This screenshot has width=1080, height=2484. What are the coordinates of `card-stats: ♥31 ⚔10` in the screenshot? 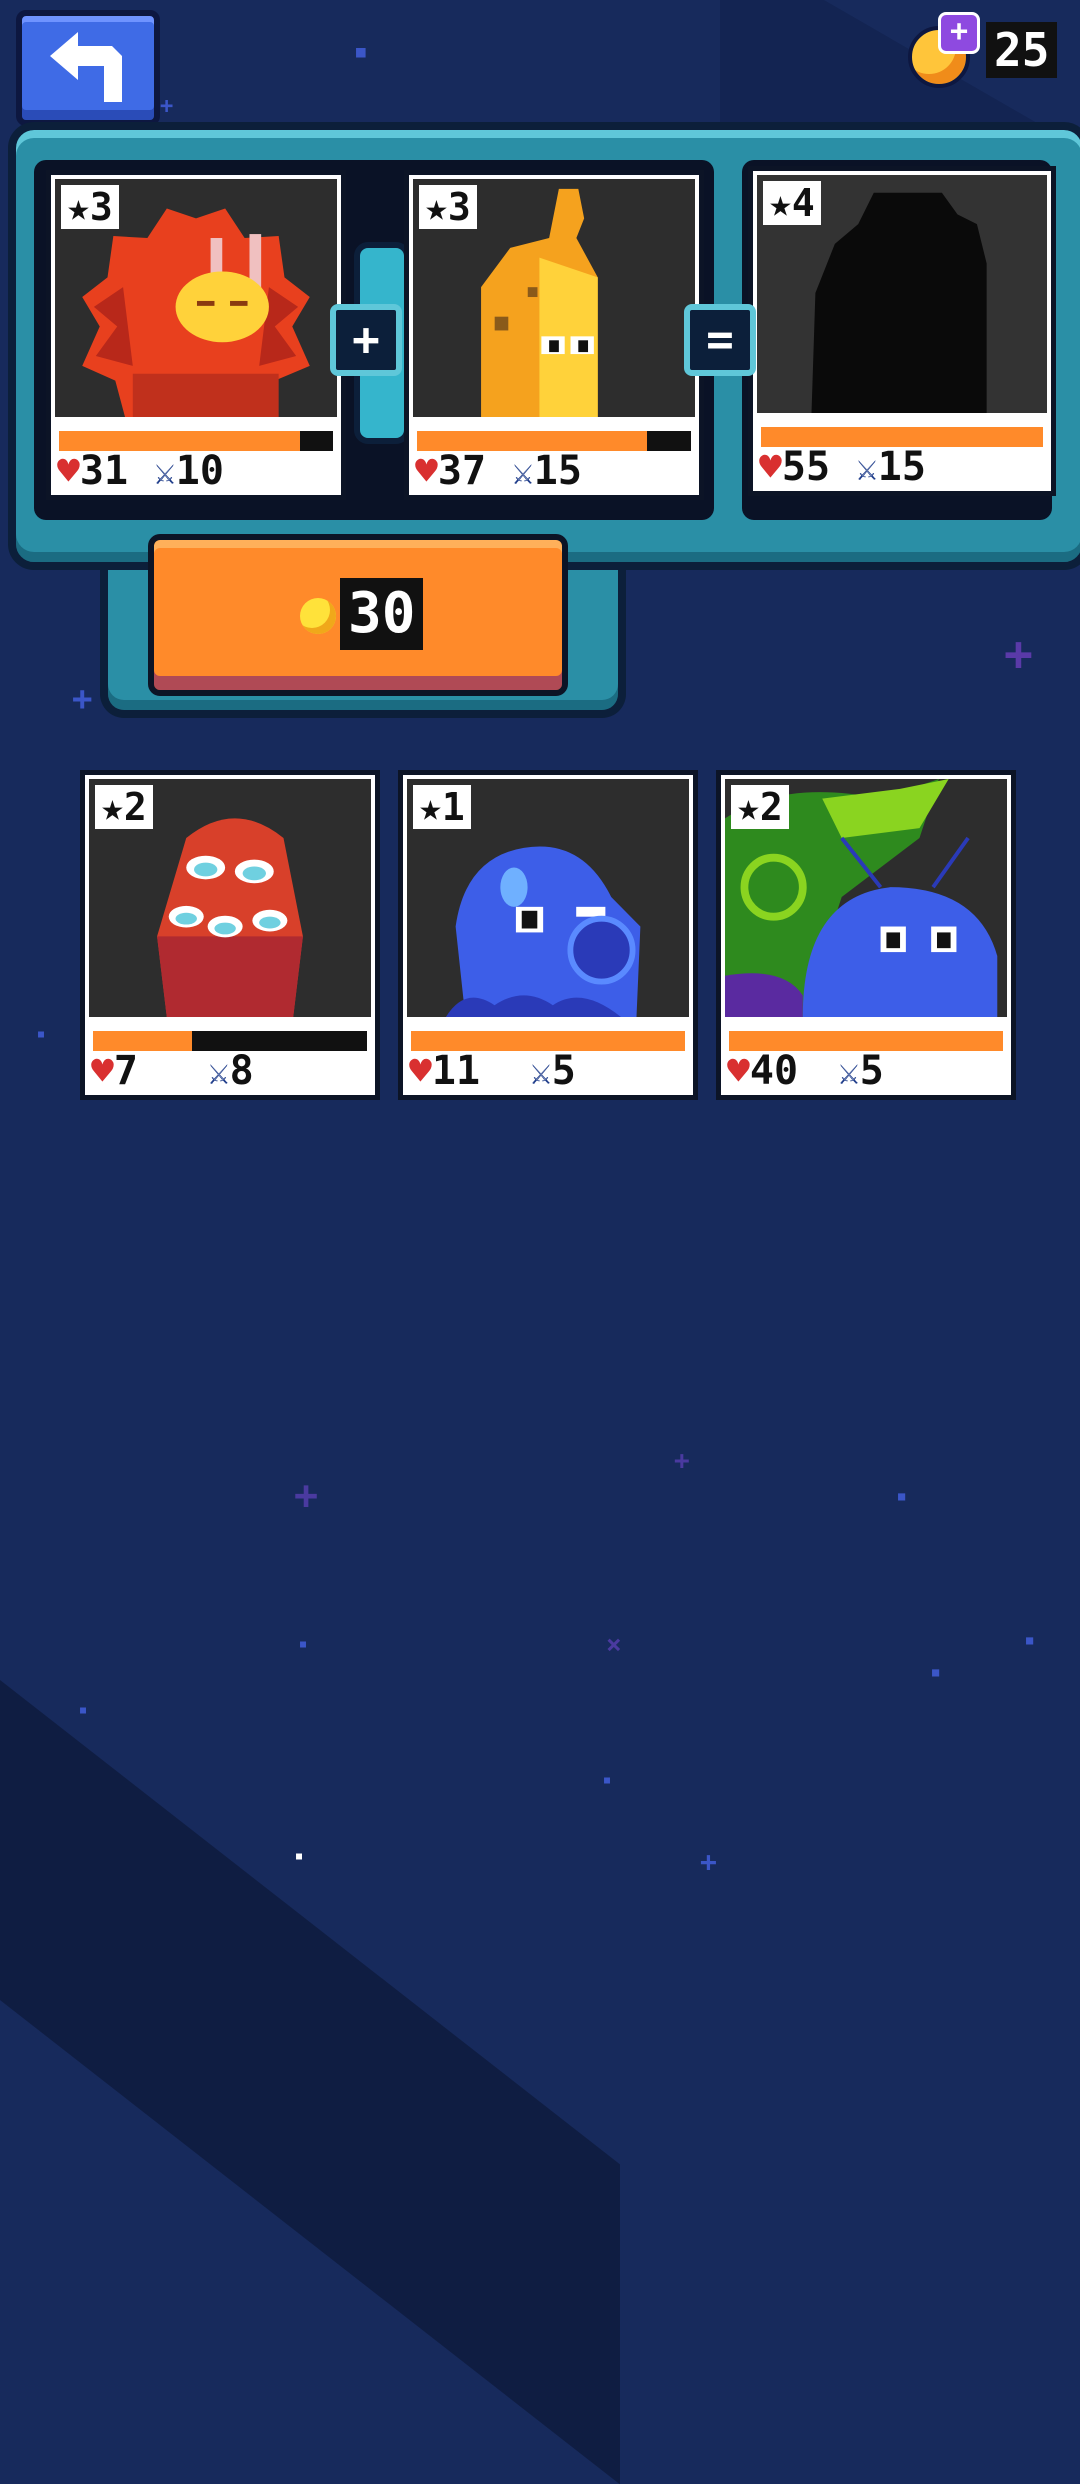 It's located at (196, 471).